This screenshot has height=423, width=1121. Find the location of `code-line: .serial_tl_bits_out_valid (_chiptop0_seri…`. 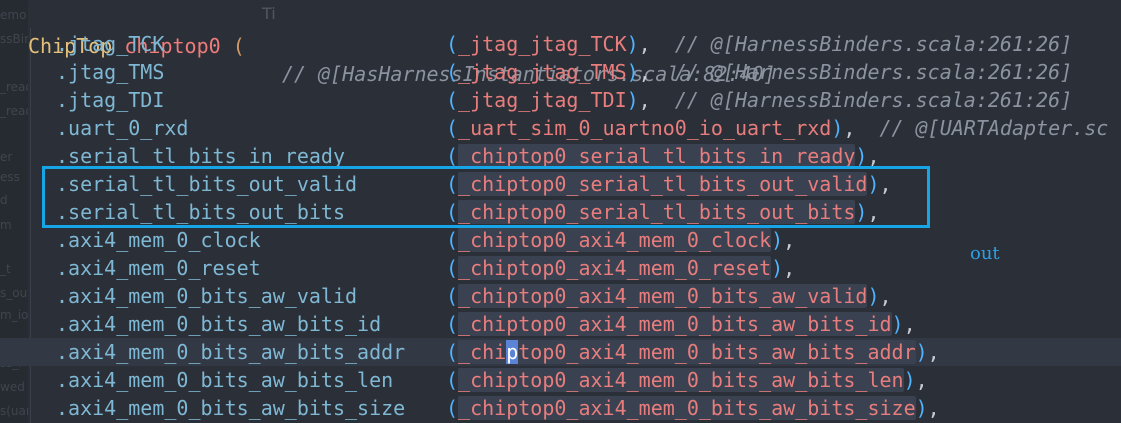

code-line: .serial_tl_bits_out_valid (_chiptop0_seri… is located at coordinates (560, 184).